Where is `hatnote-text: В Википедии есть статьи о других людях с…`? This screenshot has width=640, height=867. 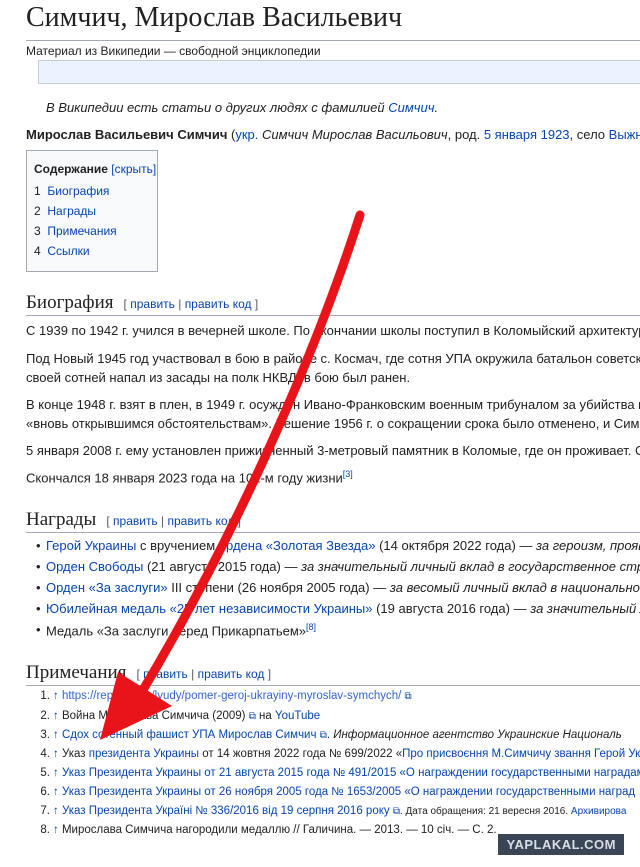
hatnote-text: В Википедии есть статьи о других людях с… is located at coordinates (217, 107).